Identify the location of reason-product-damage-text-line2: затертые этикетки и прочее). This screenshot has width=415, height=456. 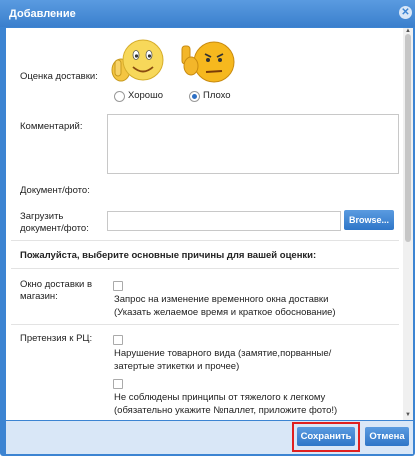
(177, 366).